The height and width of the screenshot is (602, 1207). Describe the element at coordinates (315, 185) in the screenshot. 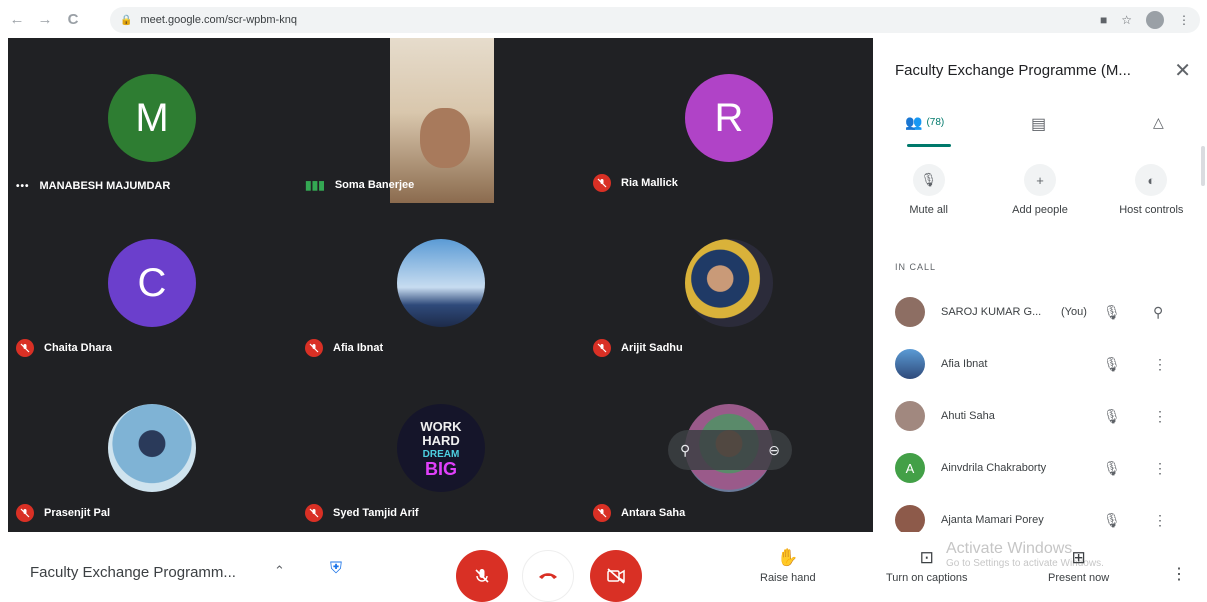

I see `speaking-indicator-icon: ▮▮▮` at that location.